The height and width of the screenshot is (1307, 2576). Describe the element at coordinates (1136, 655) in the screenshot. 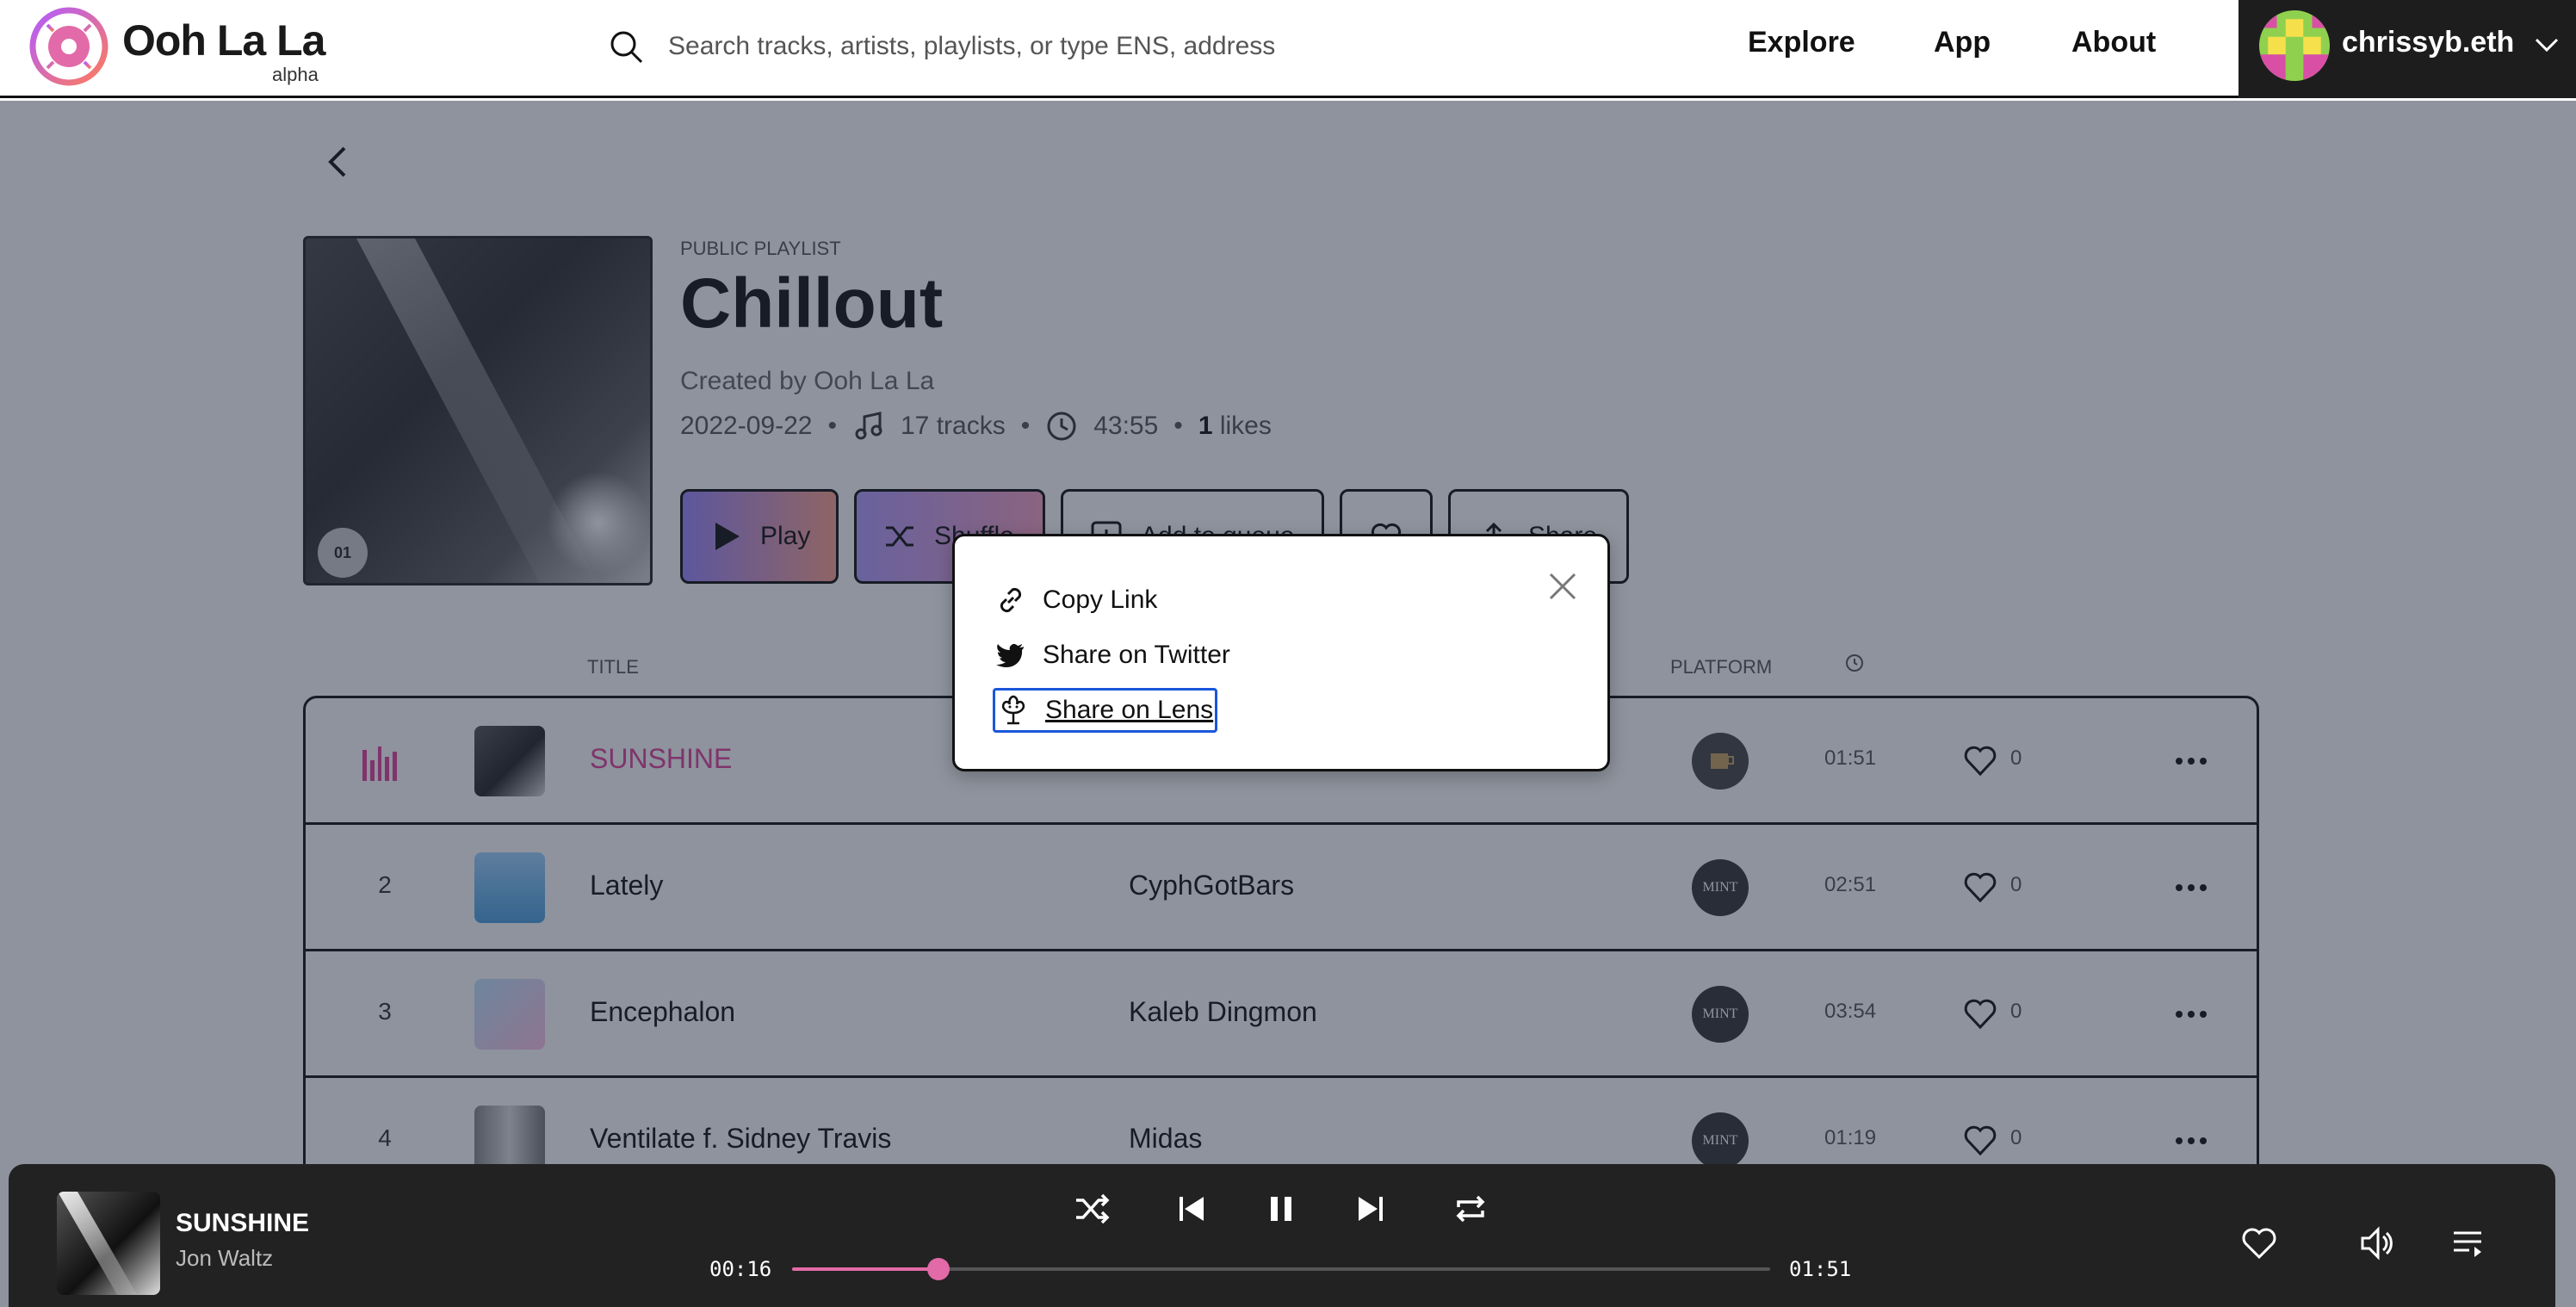

I see `share-twitter-label: Share on Twitter` at that location.